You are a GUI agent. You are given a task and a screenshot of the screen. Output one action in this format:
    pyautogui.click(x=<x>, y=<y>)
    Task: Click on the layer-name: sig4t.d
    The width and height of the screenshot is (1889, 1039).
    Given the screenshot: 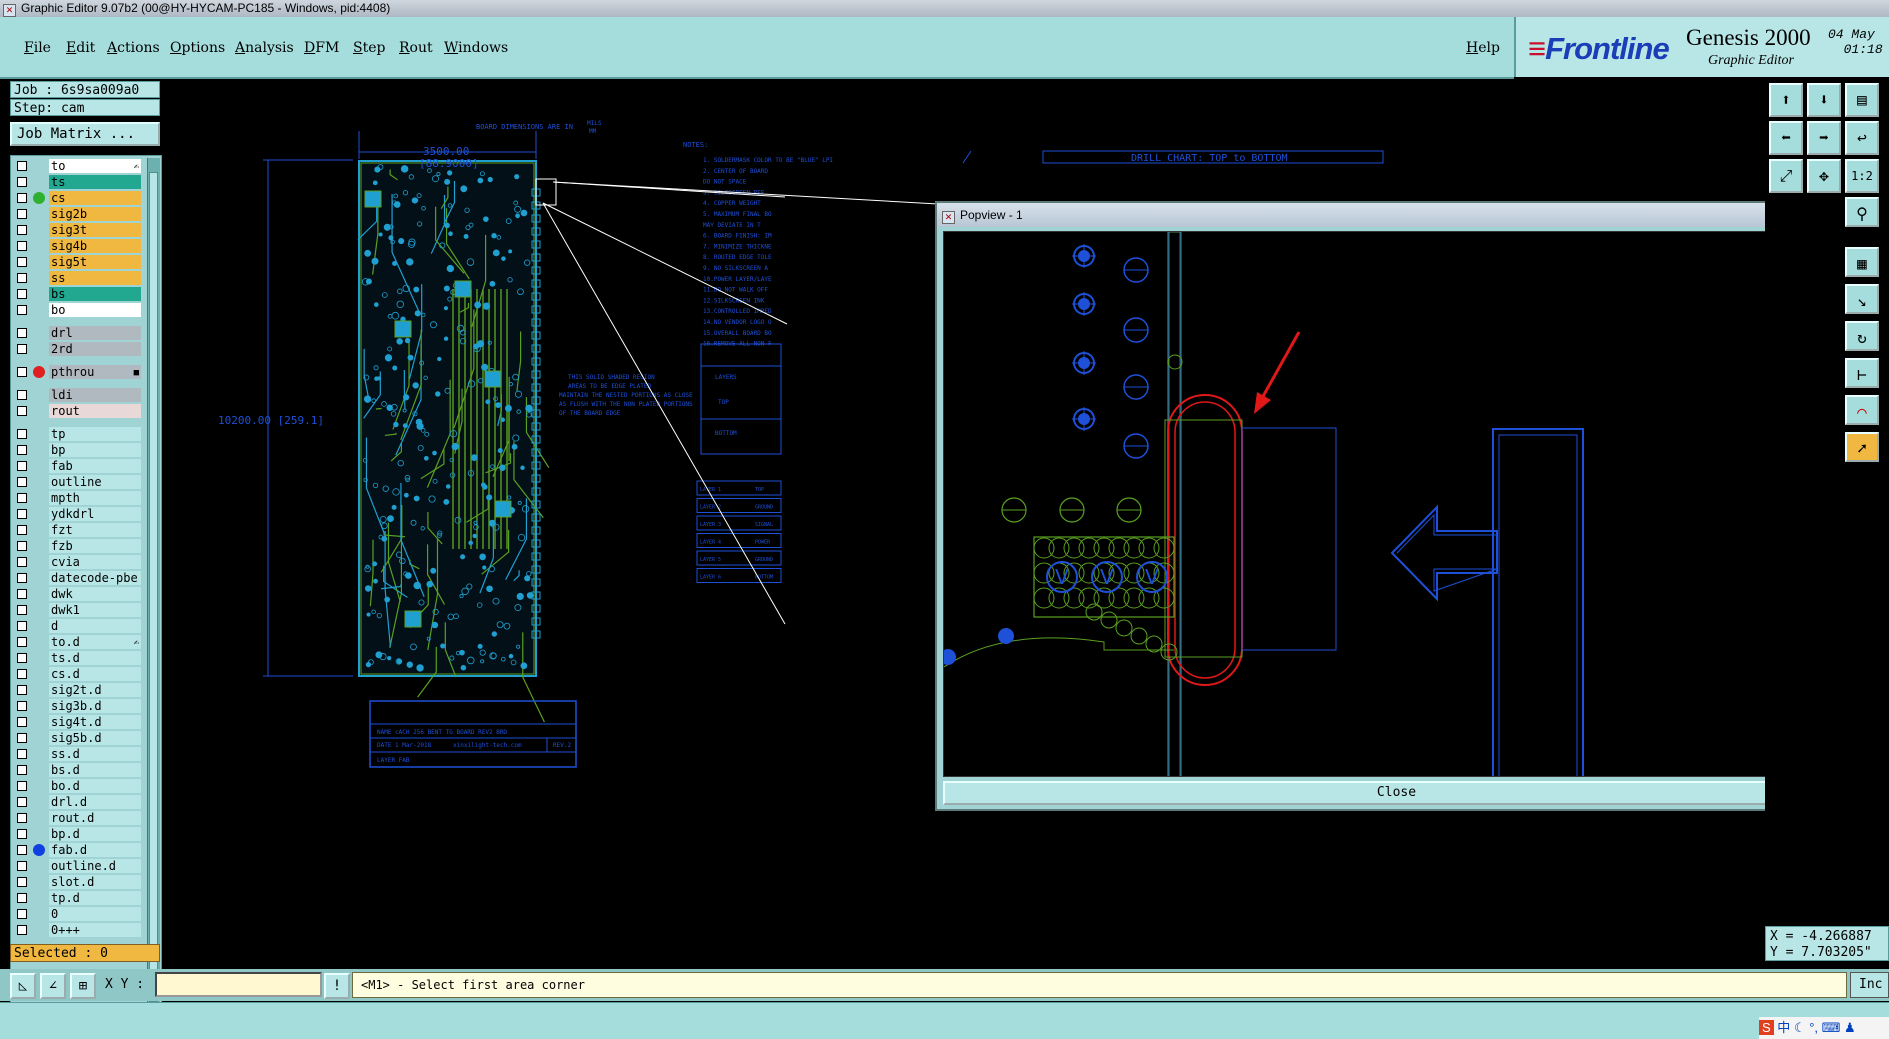 What is the action you would take?
    pyautogui.click(x=95, y=722)
    